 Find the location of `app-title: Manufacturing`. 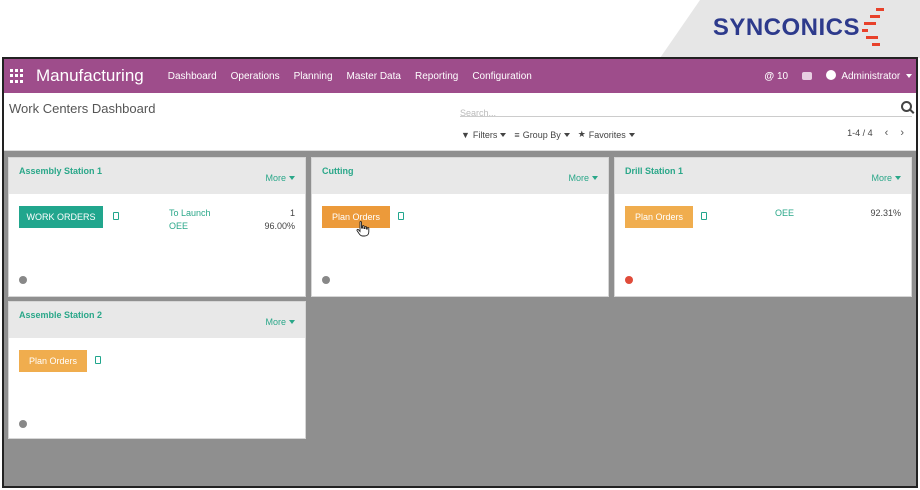

app-title: Manufacturing is located at coordinates (90, 76).